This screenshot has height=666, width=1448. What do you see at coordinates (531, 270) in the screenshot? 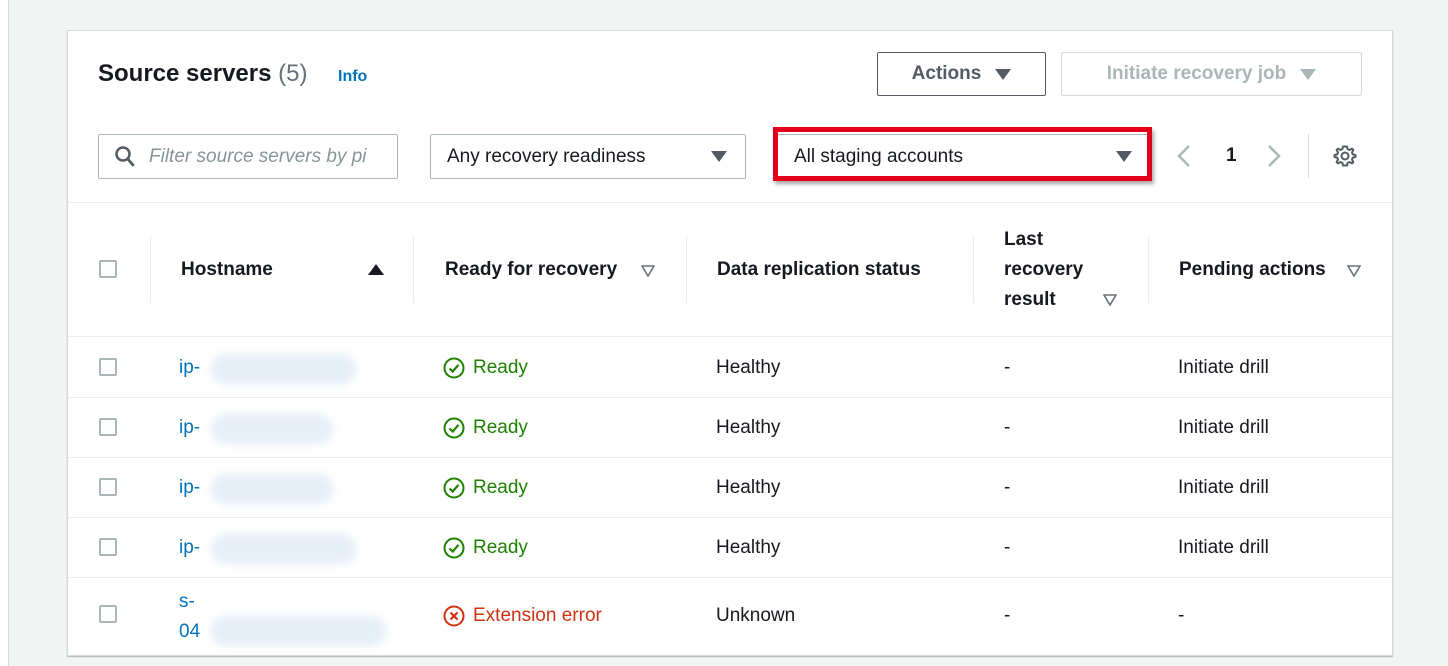
I see `column-header-ready: Ready for recovery` at bounding box center [531, 270].